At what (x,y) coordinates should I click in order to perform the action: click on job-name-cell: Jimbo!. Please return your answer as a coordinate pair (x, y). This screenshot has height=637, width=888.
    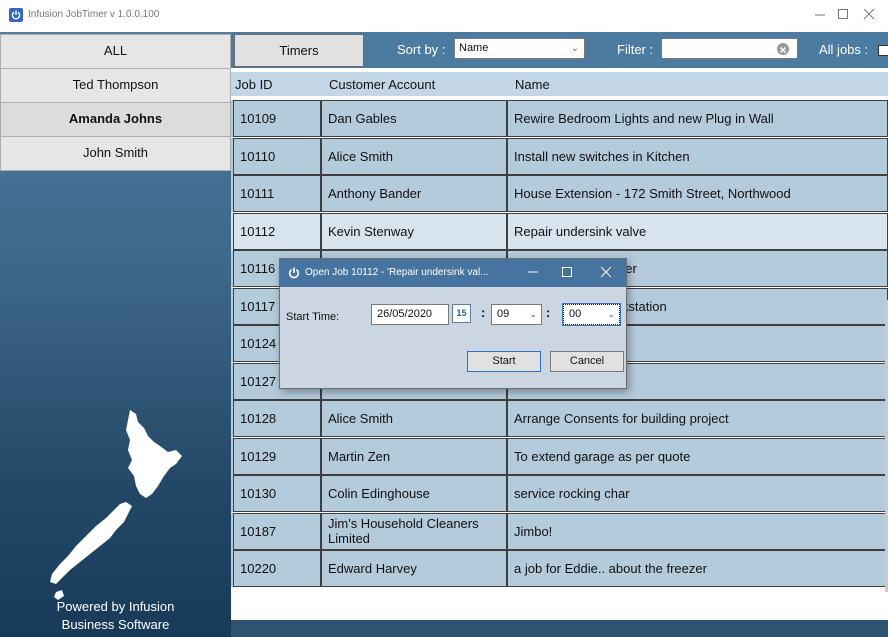
    Looking at the image, I should click on (697, 531).